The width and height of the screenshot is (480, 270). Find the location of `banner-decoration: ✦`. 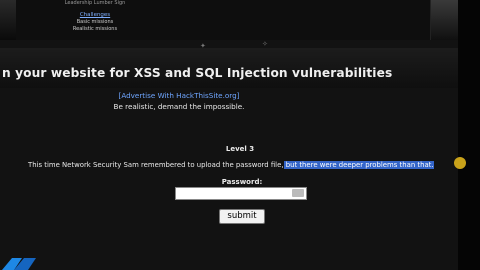

banner-decoration: ✦ is located at coordinates (203, 46).